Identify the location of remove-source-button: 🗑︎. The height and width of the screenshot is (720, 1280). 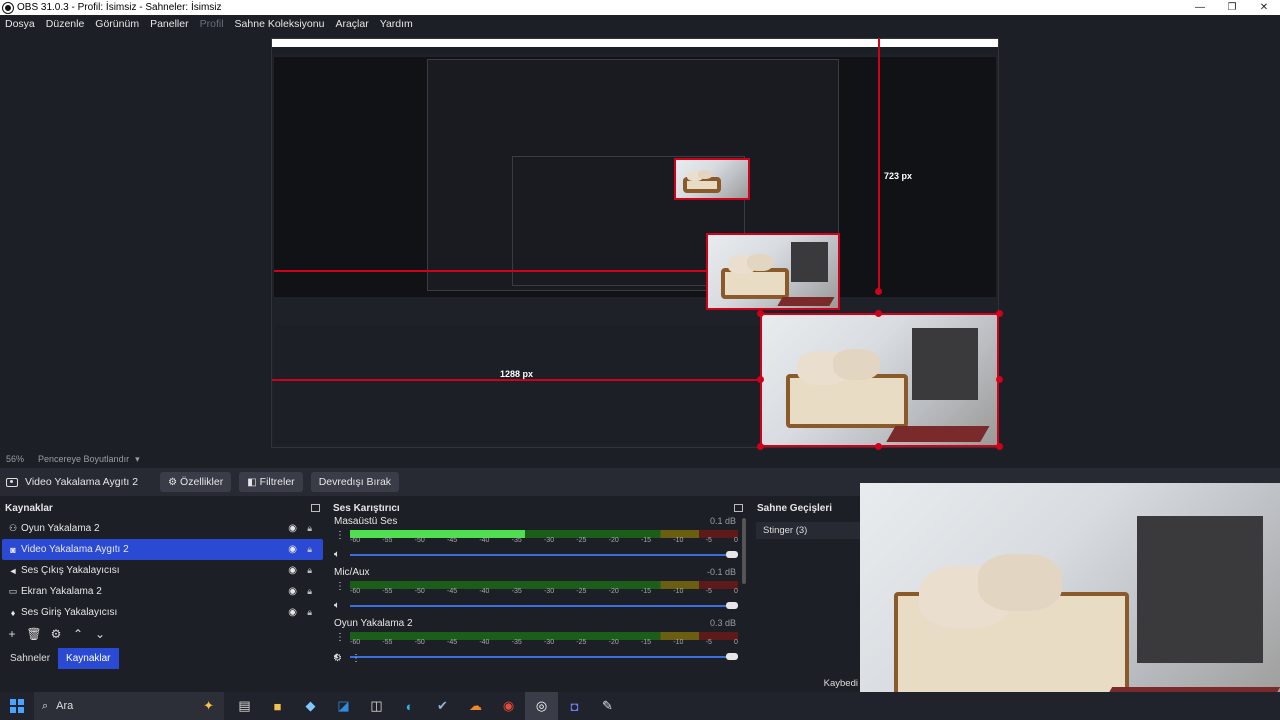
(34, 634).